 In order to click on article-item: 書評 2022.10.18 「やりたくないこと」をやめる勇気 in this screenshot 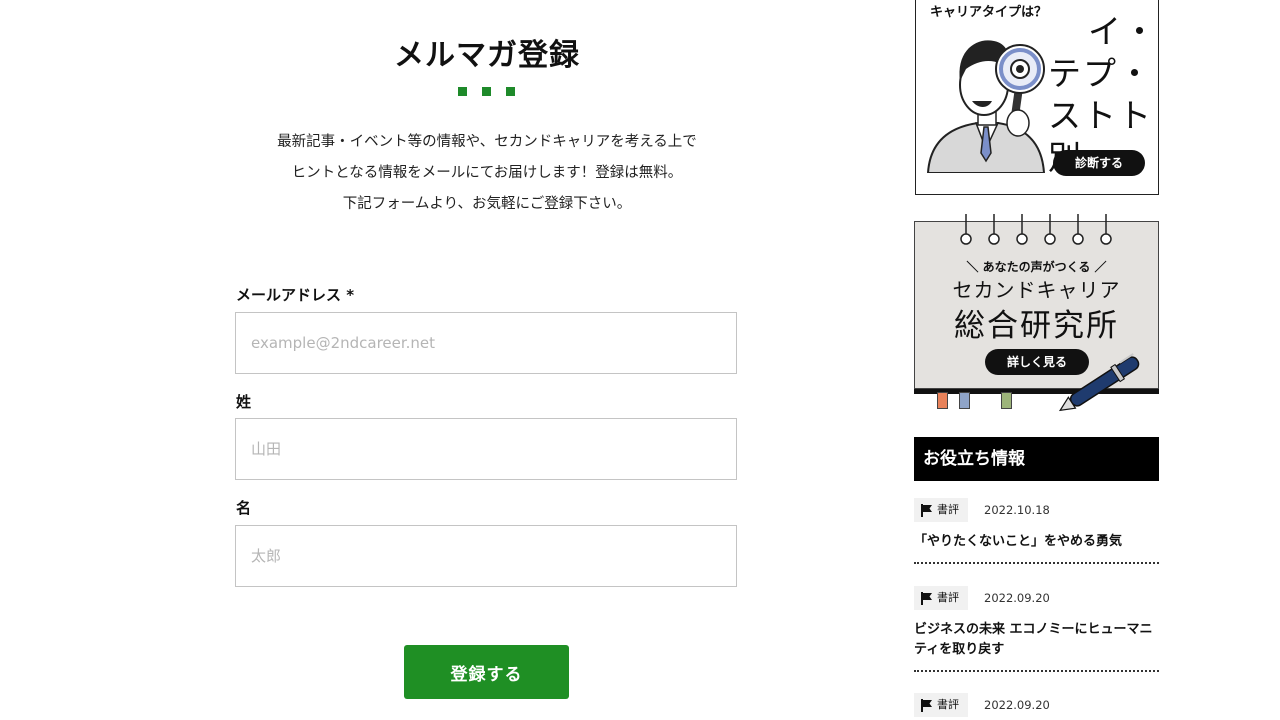, I will do `click(1036, 531)`.